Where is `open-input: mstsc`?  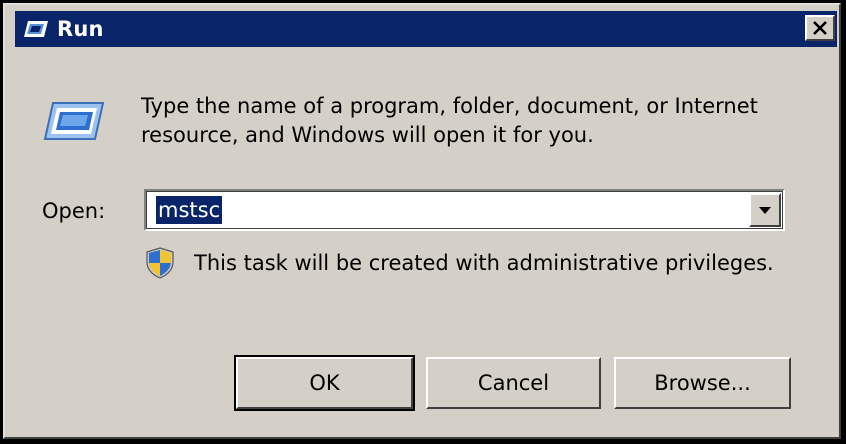
open-input: mstsc is located at coordinates (189, 210).